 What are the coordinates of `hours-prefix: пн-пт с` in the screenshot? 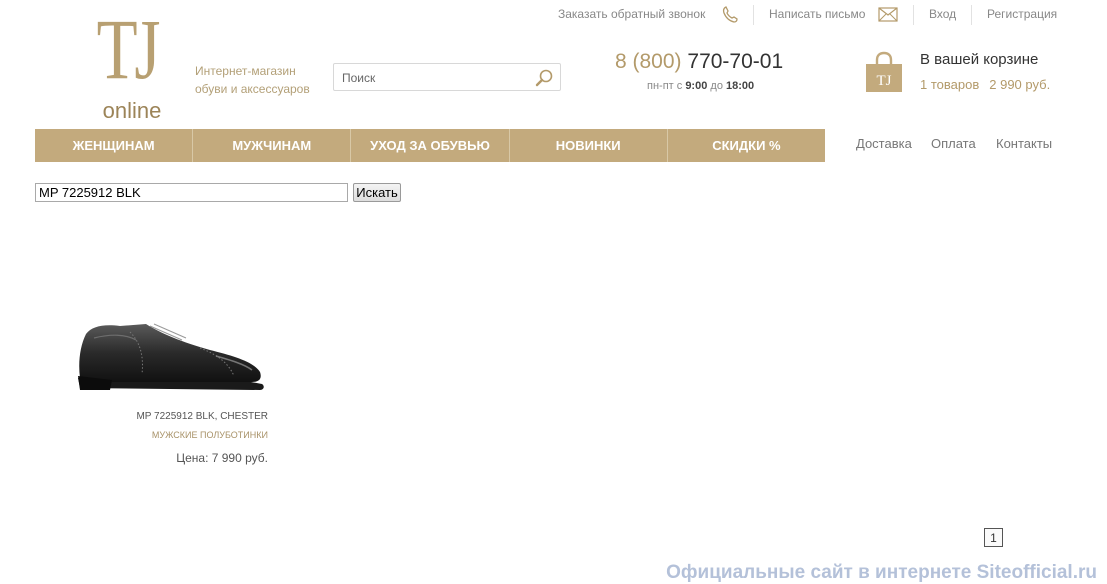 It's located at (665, 86).